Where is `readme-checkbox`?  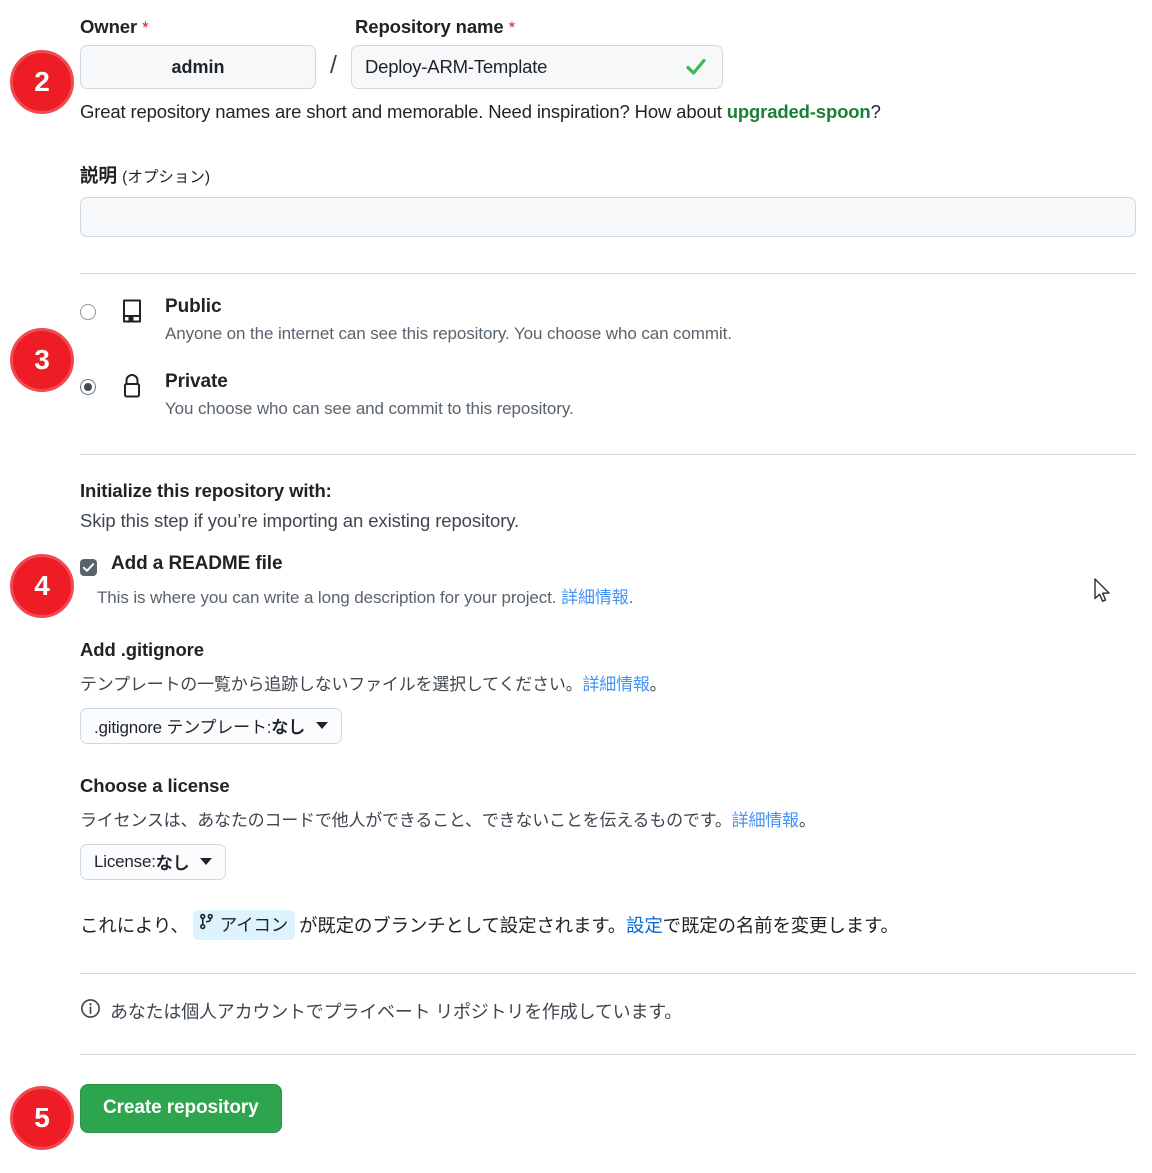 readme-checkbox is located at coordinates (88, 567).